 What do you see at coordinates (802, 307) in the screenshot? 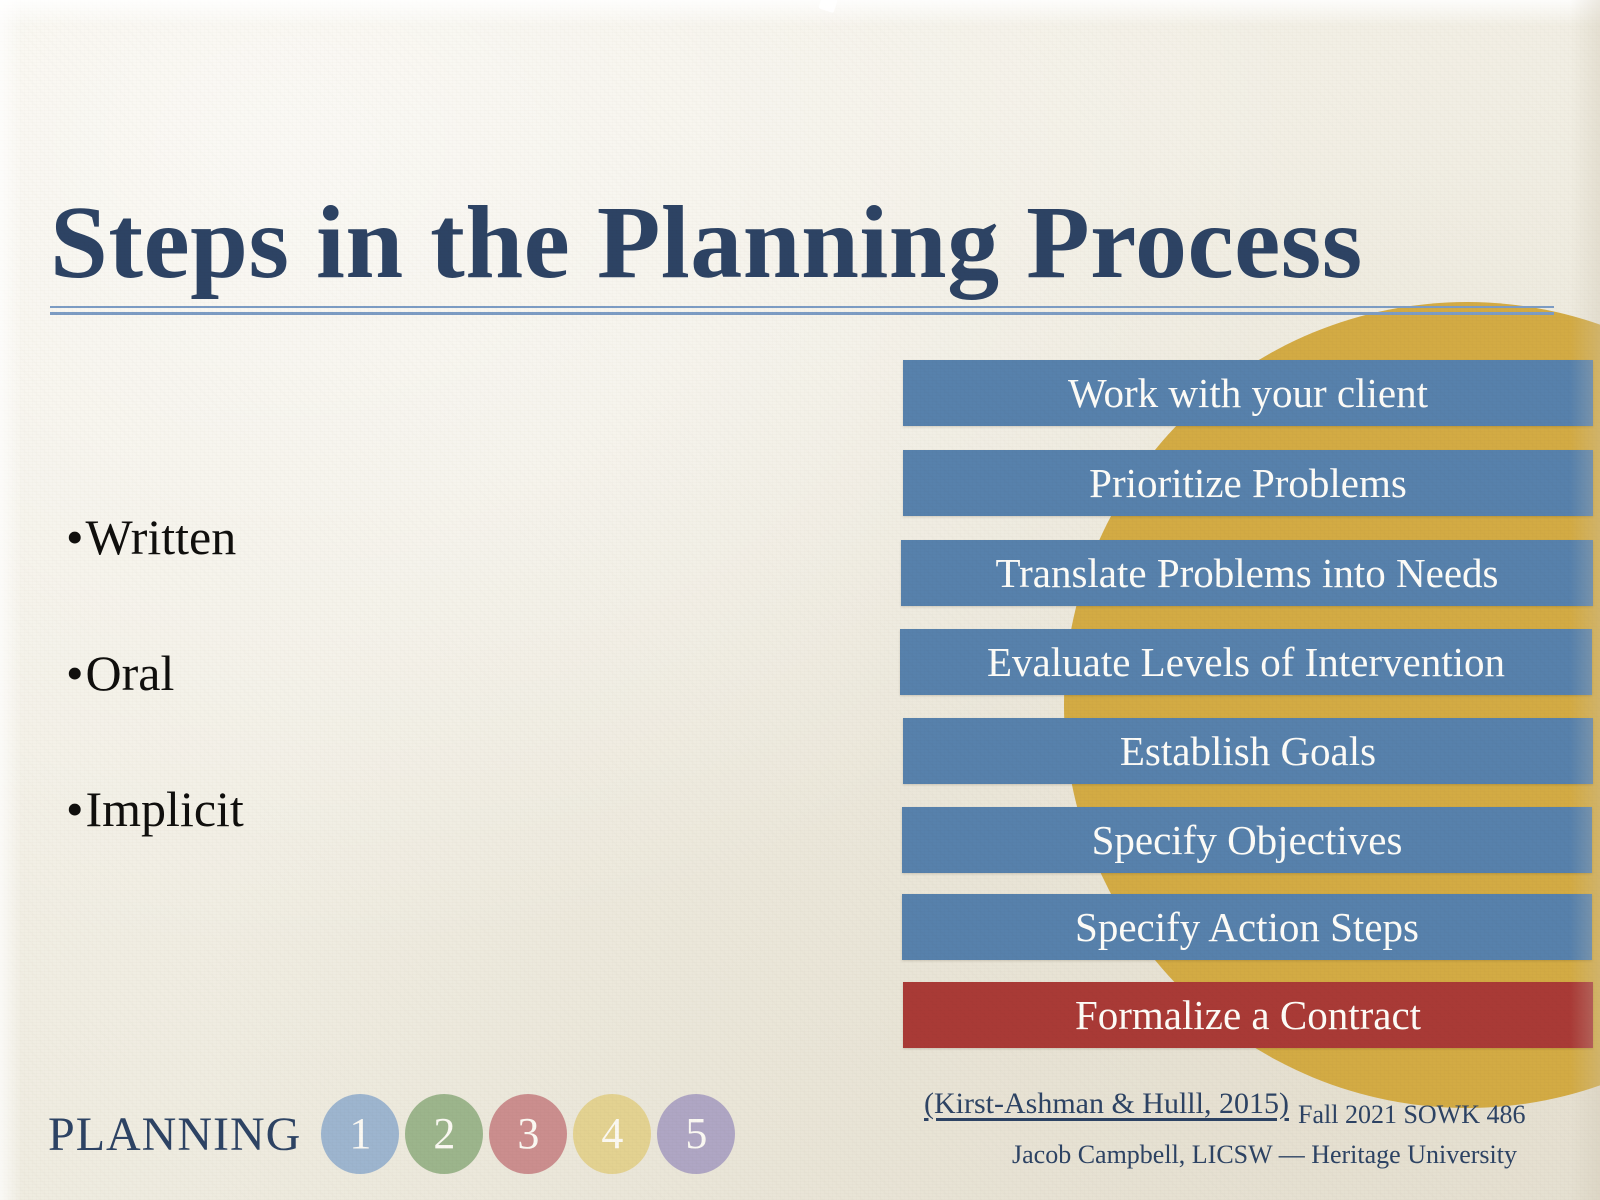
I see `divider-line-top` at bounding box center [802, 307].